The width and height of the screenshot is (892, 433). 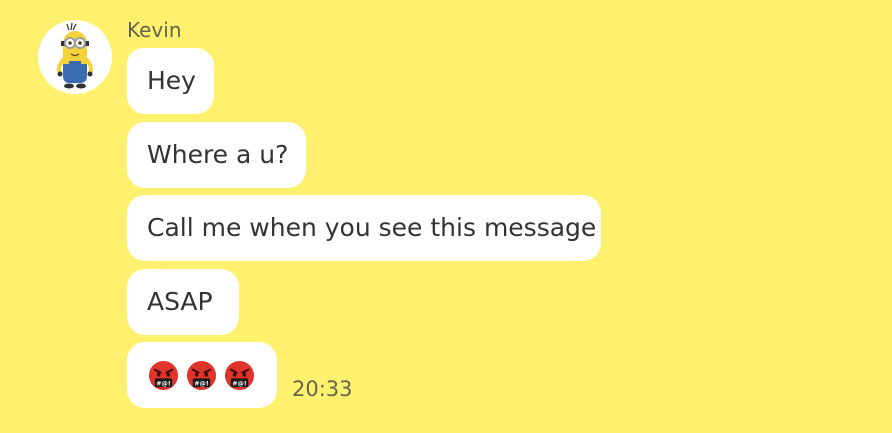 I want to click on message-bubble: ASAP, so click(x=183, y=302).